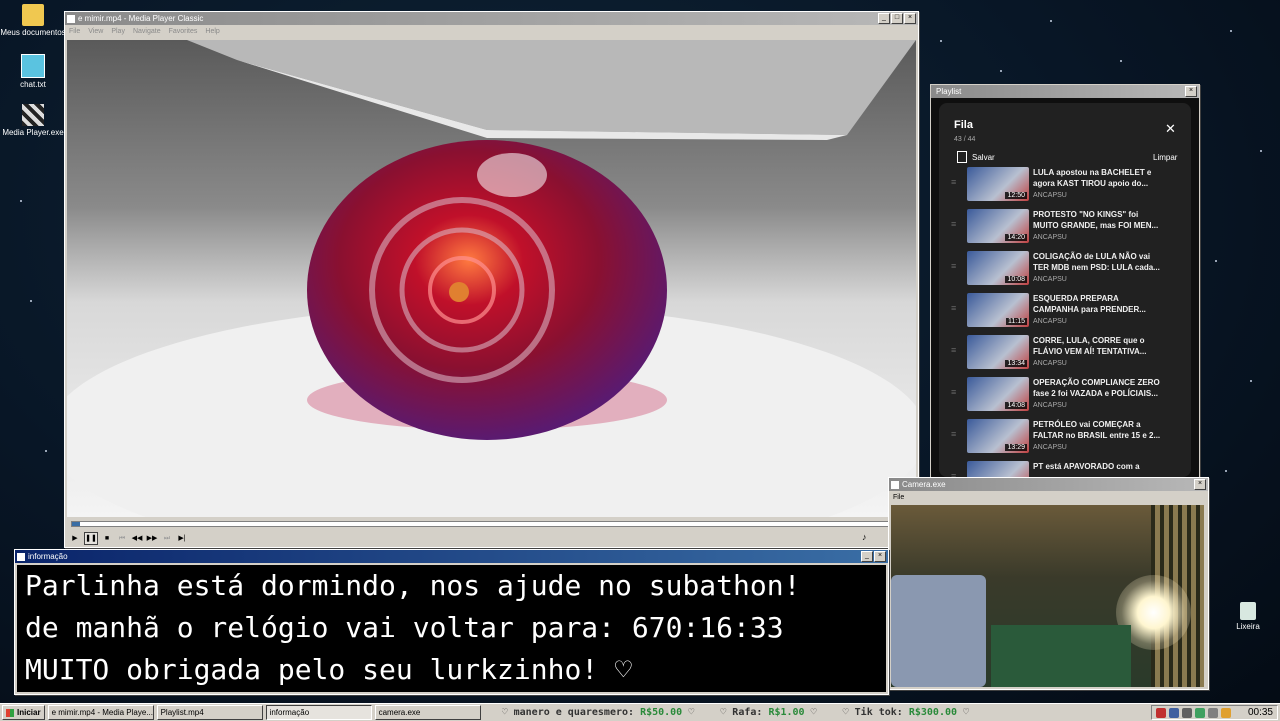 This screenshot has width=1280, height=721. I want to click on video-thumbnail: 11:15, so click(998, 310).